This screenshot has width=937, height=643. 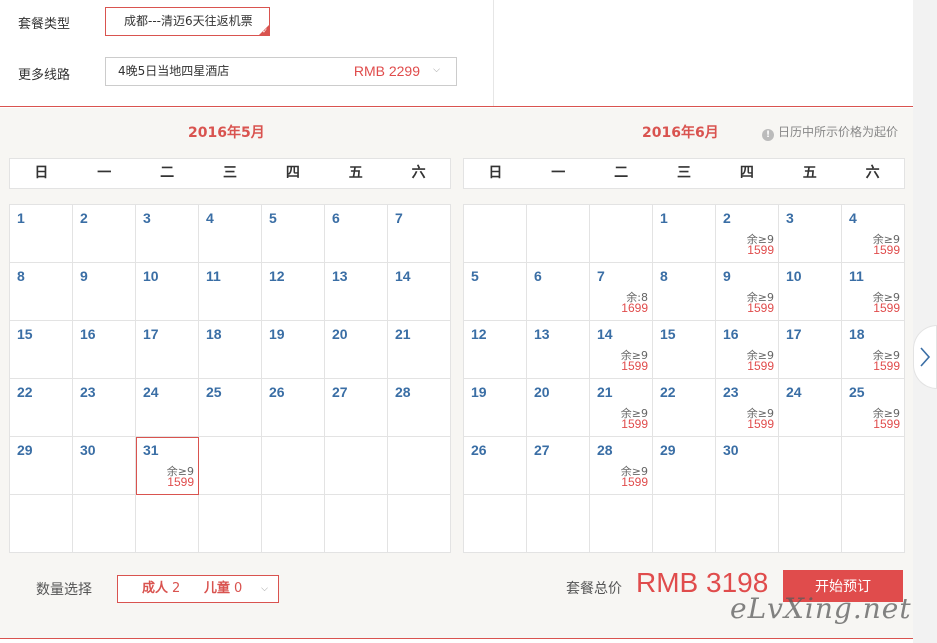 What do you see at coordinates (25, 392) in the screenshot?
I see `day-number: 22` at bounding box center [25, 392].